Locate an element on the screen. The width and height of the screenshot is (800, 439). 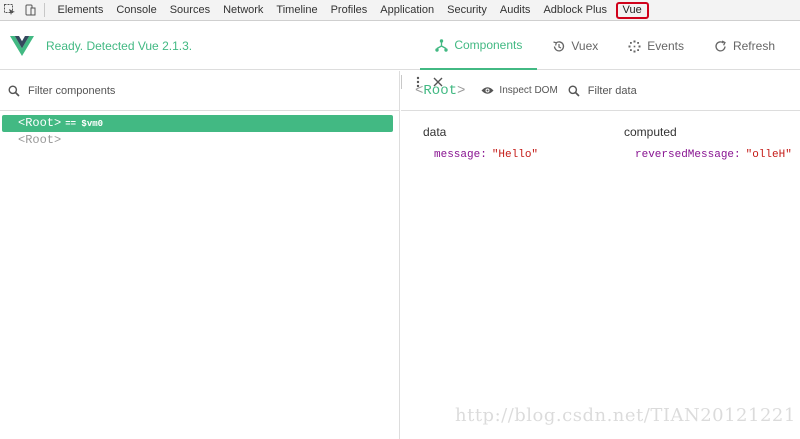
eye-icon is located at coordinates (487, 90).